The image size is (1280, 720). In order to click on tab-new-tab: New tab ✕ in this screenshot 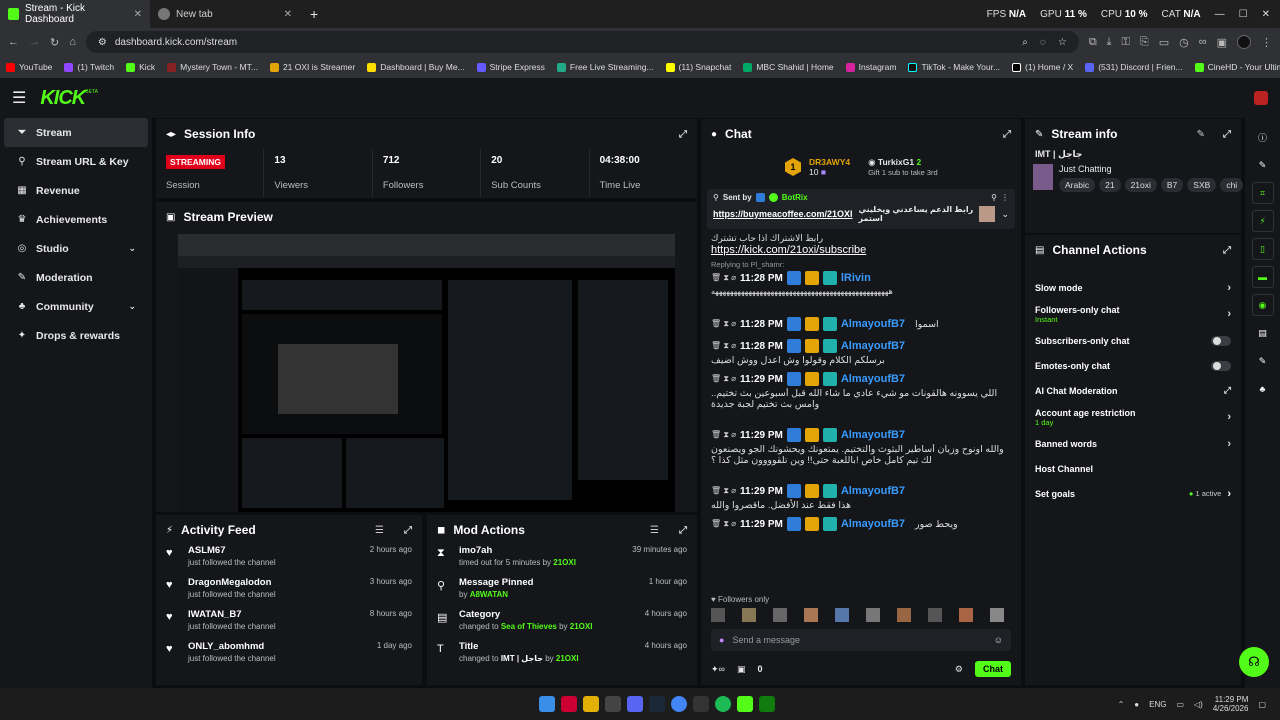, I will do `click(225, 14)`.